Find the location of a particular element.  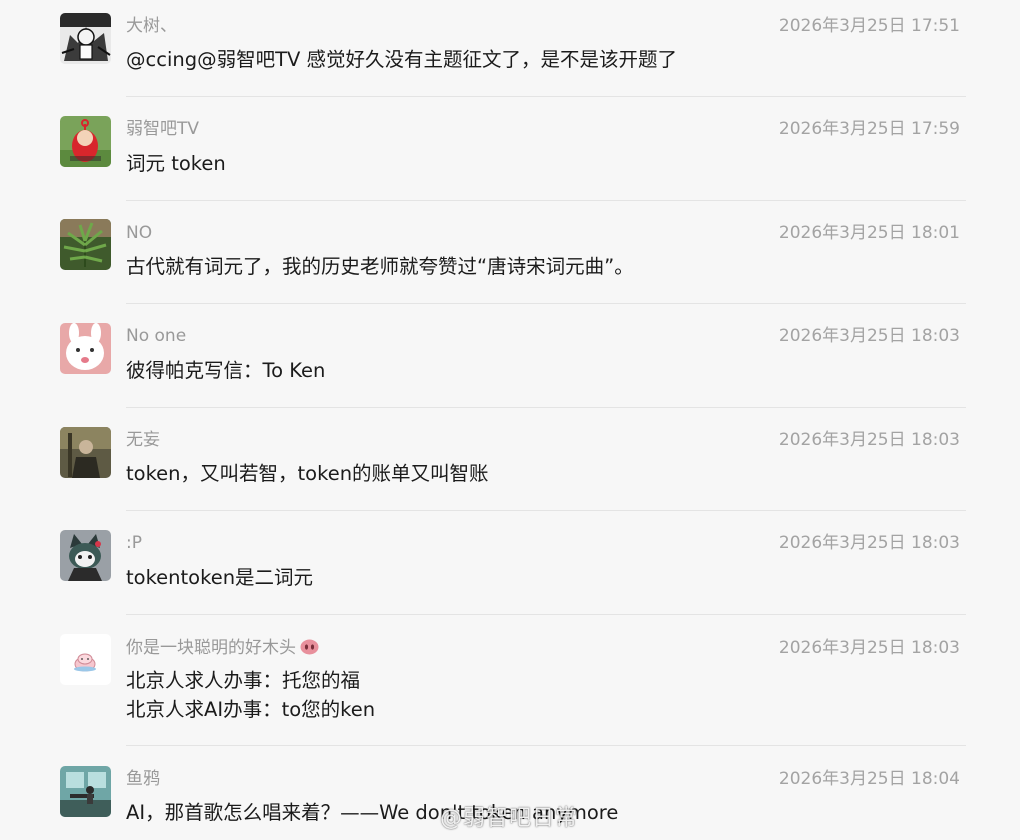

room-scene-avatar-icon is located at coordinates (85, 791).